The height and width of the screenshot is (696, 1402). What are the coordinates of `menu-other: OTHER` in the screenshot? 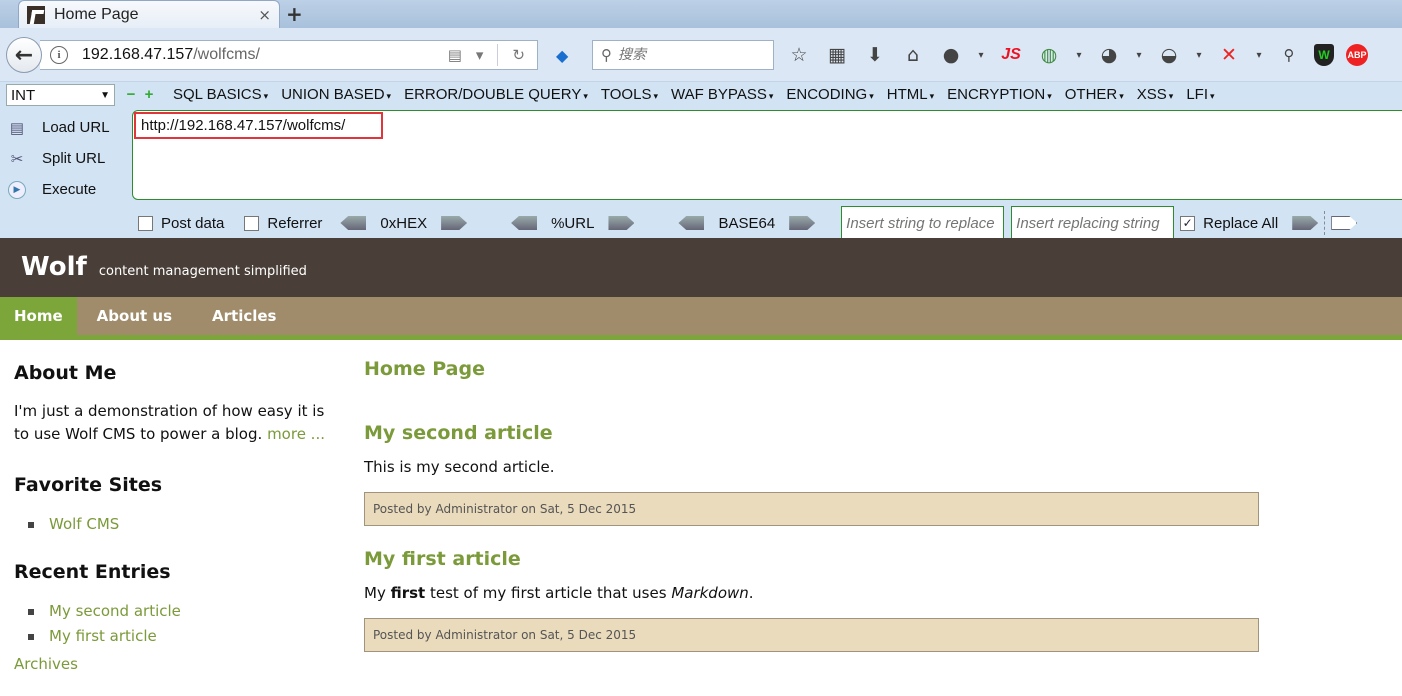 It's located at (1094, 94).